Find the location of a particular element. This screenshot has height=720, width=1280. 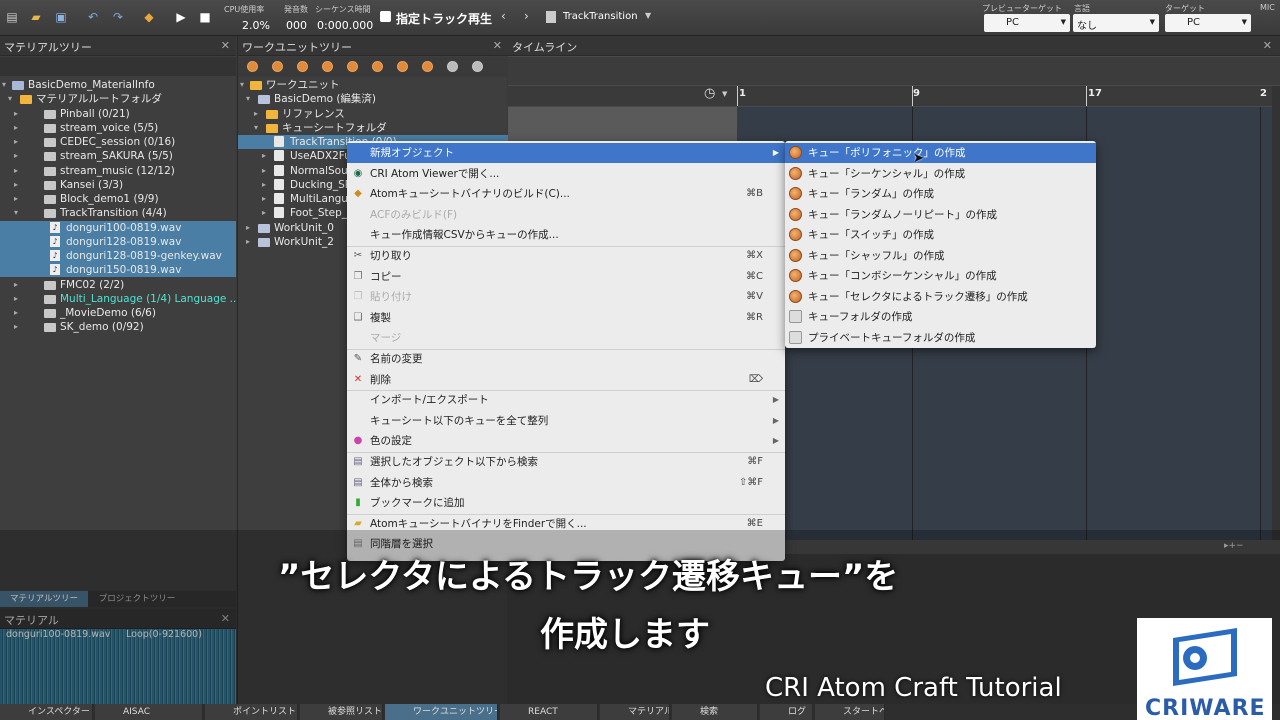

open-folder-icon: ▰ is located at coordinates (36, 17).